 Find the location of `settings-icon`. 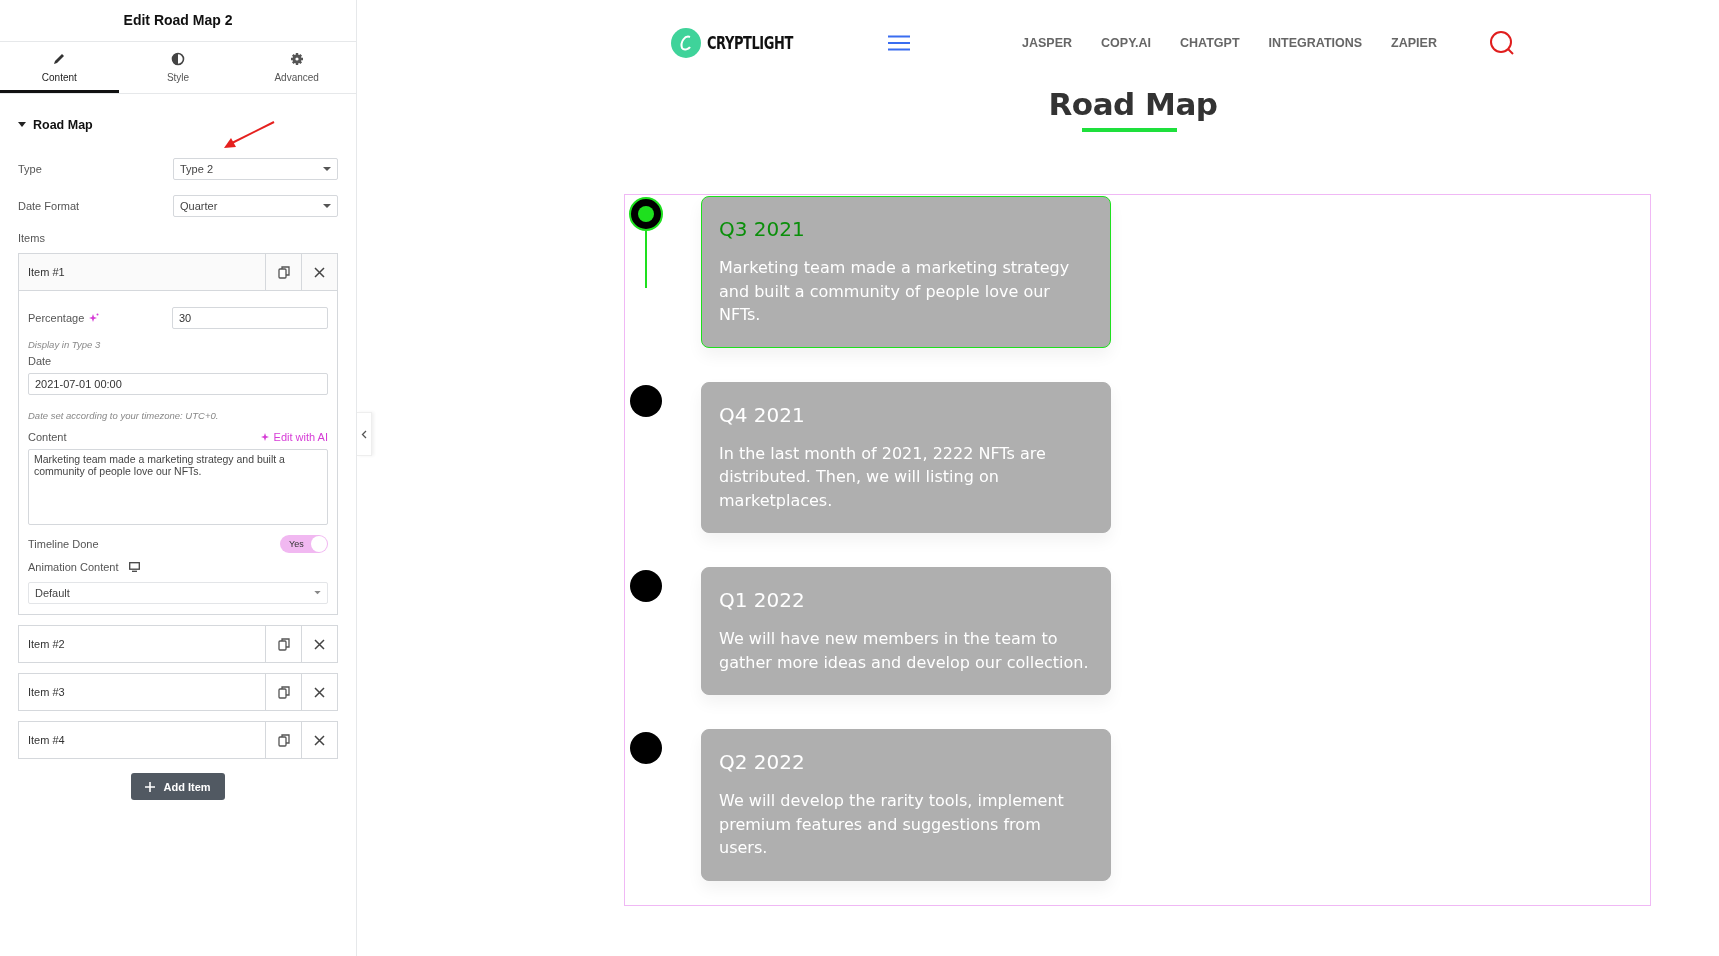

settings-icon is located at coordinates (296, 59).